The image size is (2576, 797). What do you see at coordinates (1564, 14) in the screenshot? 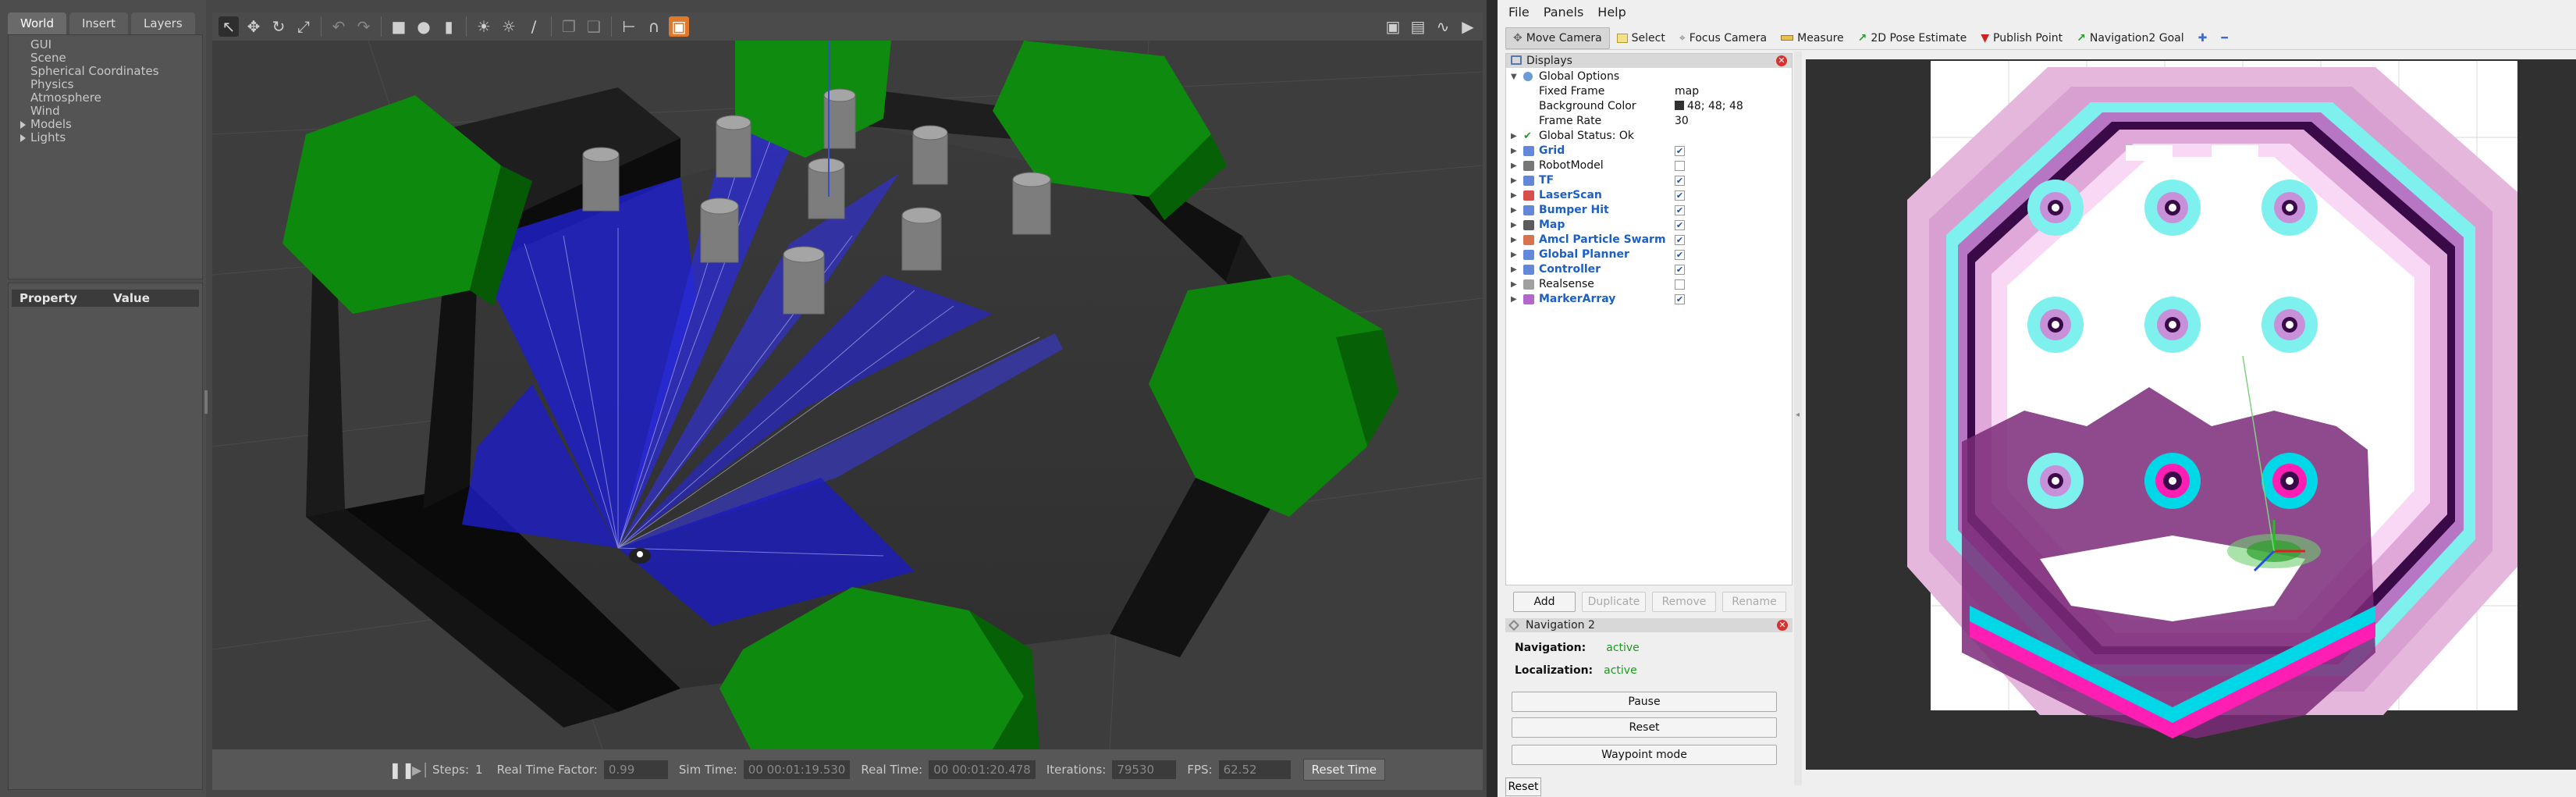
I see `menu-panels: Panels` at bounding box center [1564, 14].